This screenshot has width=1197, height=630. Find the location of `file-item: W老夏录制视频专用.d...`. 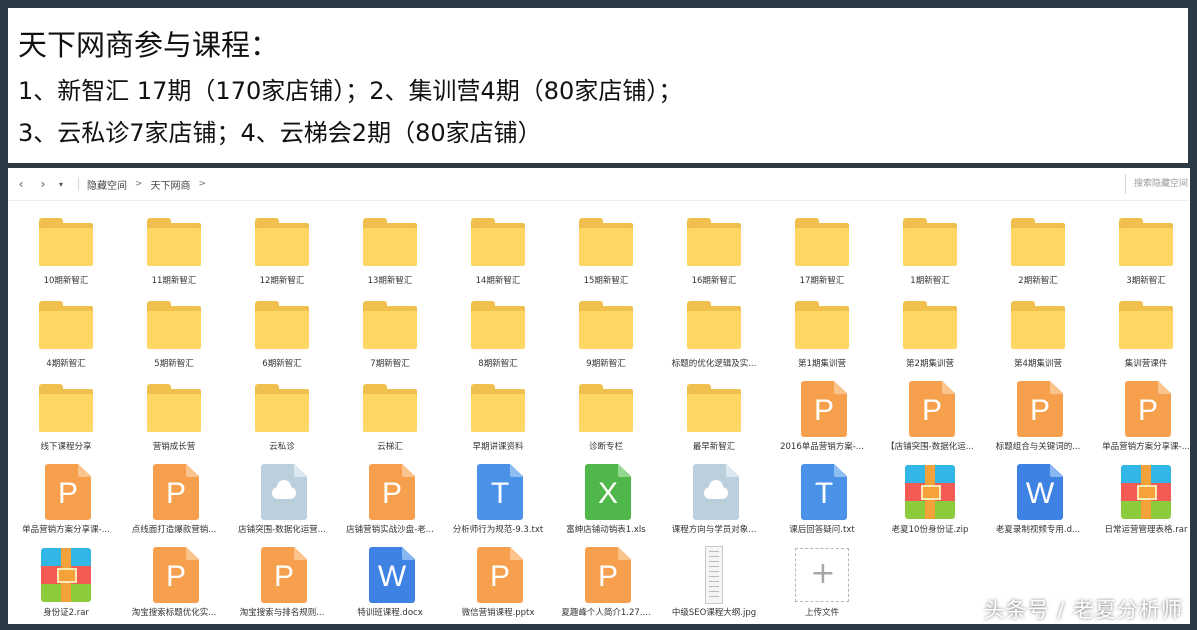

file-item: W老夏录制视频专用.d... is located at coordinates (1038, 498).